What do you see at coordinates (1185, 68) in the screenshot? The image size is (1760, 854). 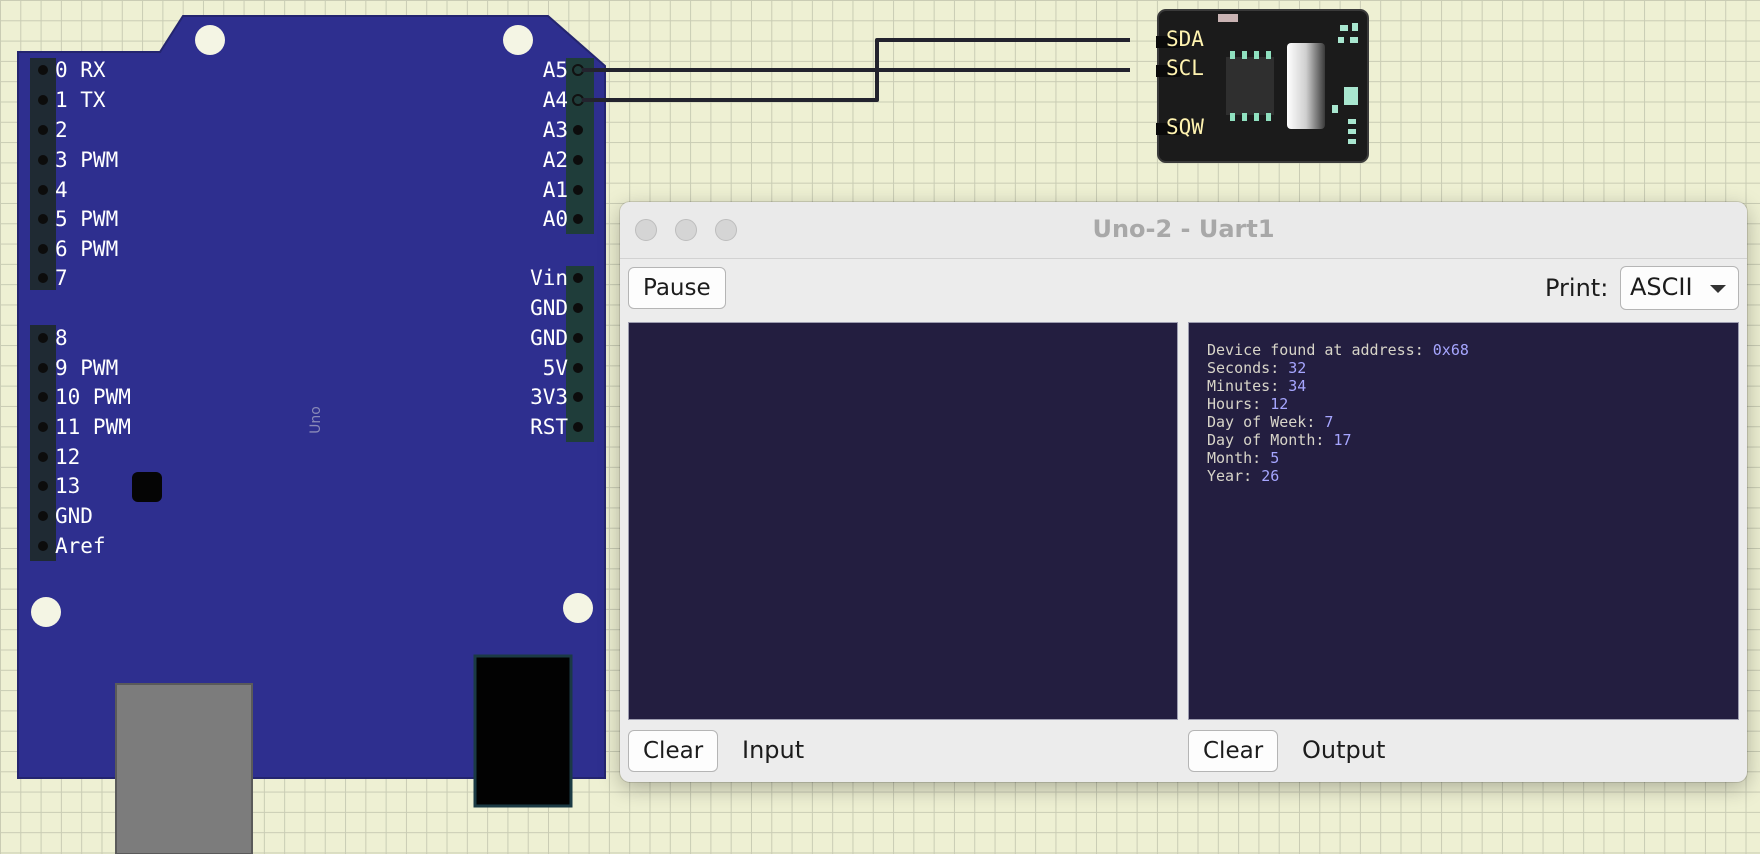 I see `rtc-pin-scl: SCL` at bounding box center [1185, 68].